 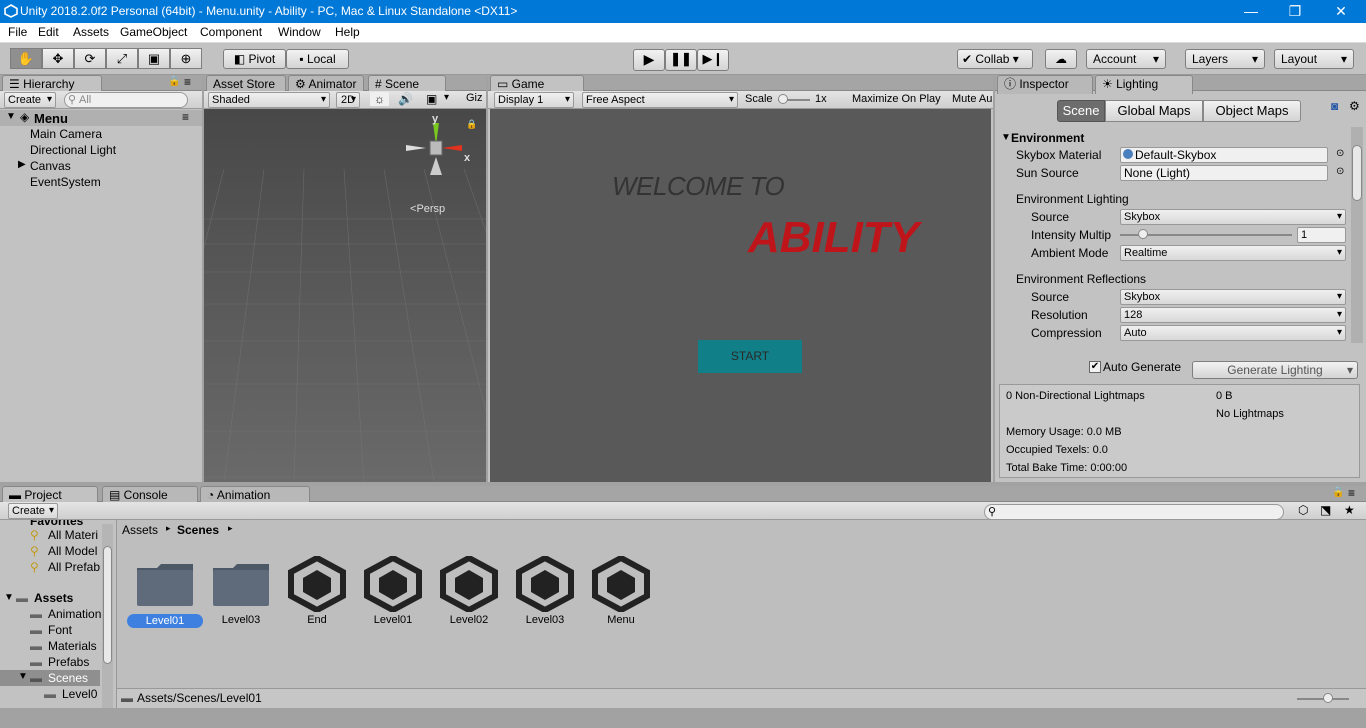 I want to click on compression-dropdown: Auto, so click(x=1233, y=333).